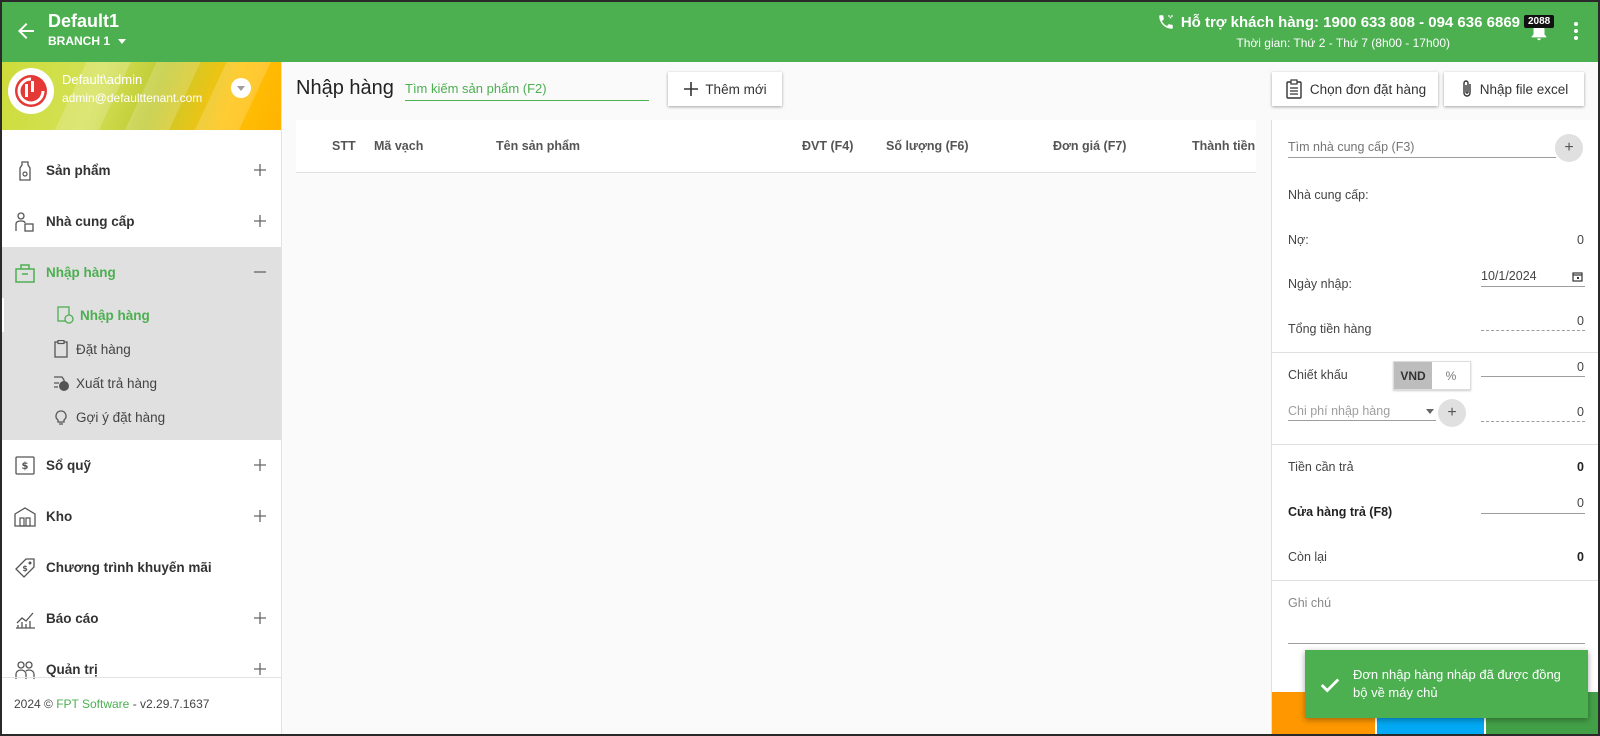  What do you see at coordinates (1343, 43) in the screenshot?
I see `support-hours: Thời gian: Thứ 2 - Thứ 7 (8h00 - 17h00)` at bounding box center [1343, 43].